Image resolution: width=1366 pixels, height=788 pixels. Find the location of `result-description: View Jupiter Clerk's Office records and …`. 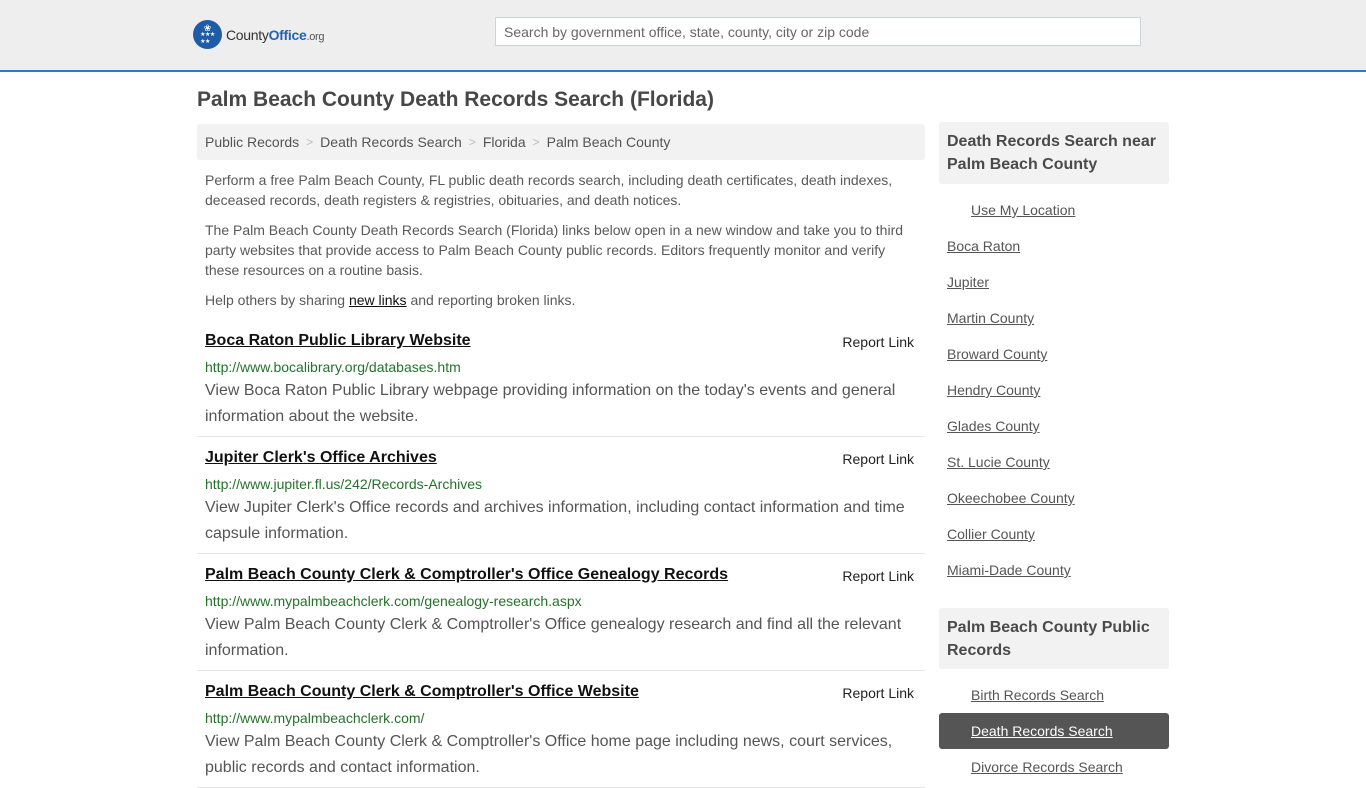

result-description: View Jupiter Clerk's Office records and … is located at coordinates (555, 520).